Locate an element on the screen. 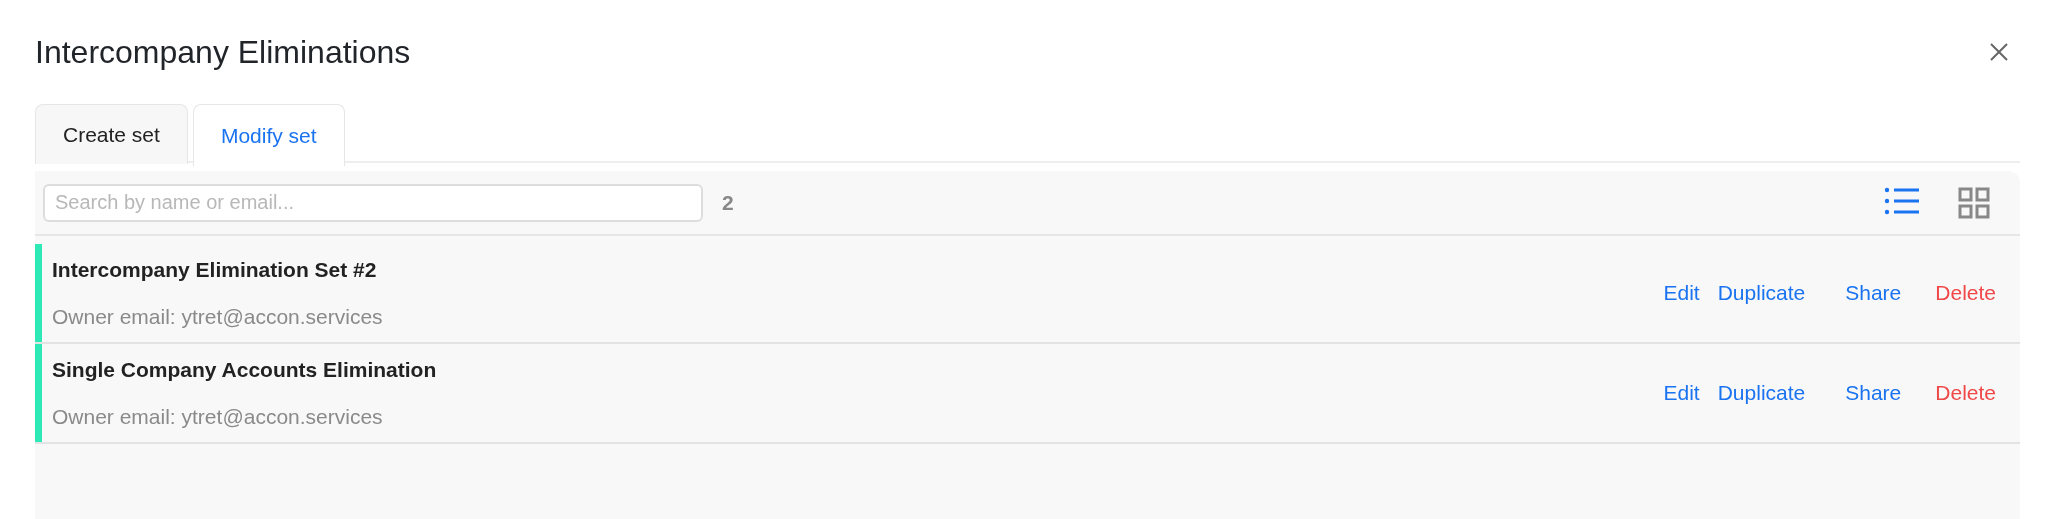 The height and width of the screenshot is (519, 2048). tab: Create set is located at coordinates (111, 134).